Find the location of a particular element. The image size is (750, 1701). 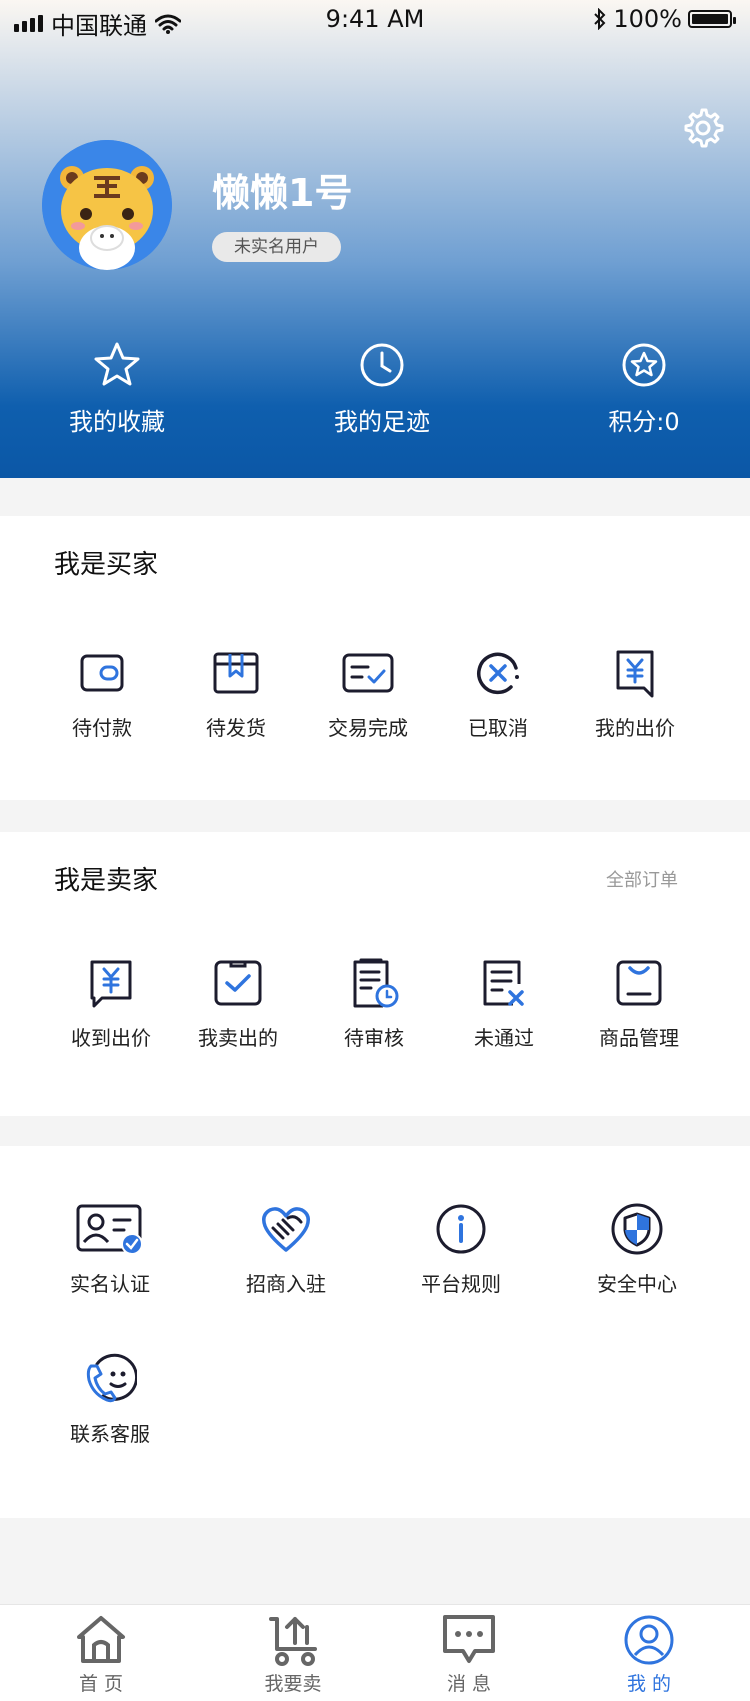

message-icon is located at coordinates (469, 1639).